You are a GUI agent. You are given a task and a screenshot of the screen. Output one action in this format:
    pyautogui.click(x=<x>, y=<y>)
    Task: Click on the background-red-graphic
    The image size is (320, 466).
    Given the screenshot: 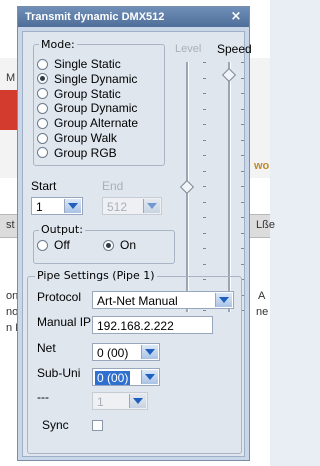 What is the action you would take?
    pyautogui.click(x=9, y=110)
    